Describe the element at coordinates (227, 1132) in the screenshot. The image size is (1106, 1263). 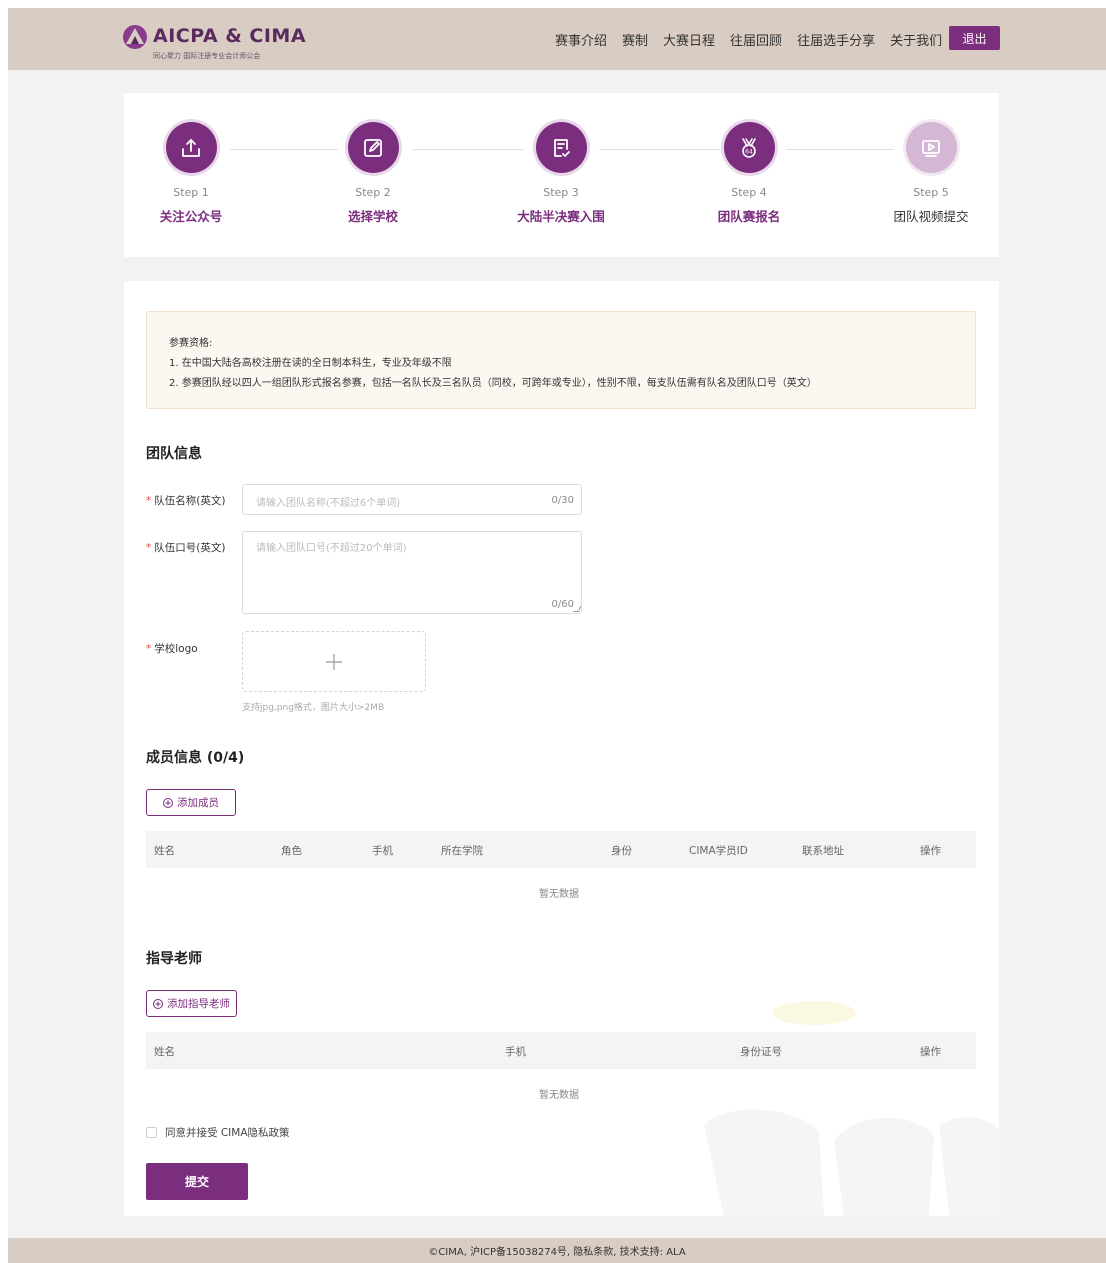
I see `privacy-agree-label: 同意并接受 CIMA隐私政策` at that location.